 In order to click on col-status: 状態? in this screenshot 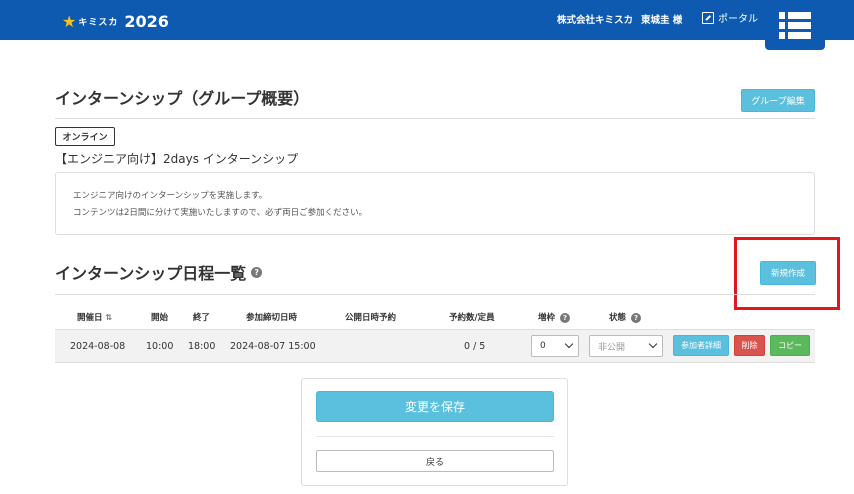, I will do `click(625, 317)`.